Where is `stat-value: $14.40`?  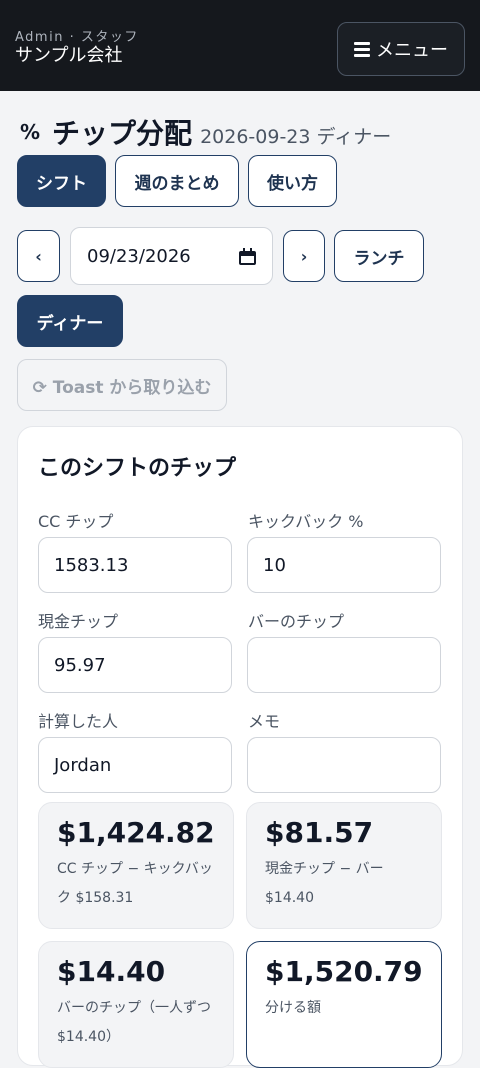 stat-value: $14.40 is located at coordinates (111, 971).